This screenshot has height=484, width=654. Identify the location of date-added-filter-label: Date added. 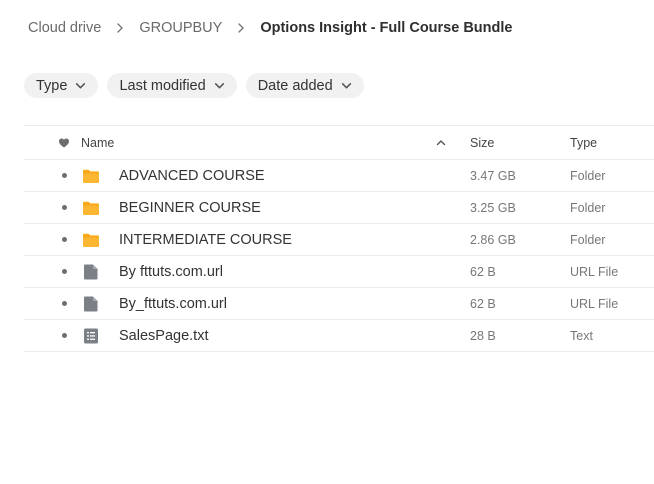
(295, 85).